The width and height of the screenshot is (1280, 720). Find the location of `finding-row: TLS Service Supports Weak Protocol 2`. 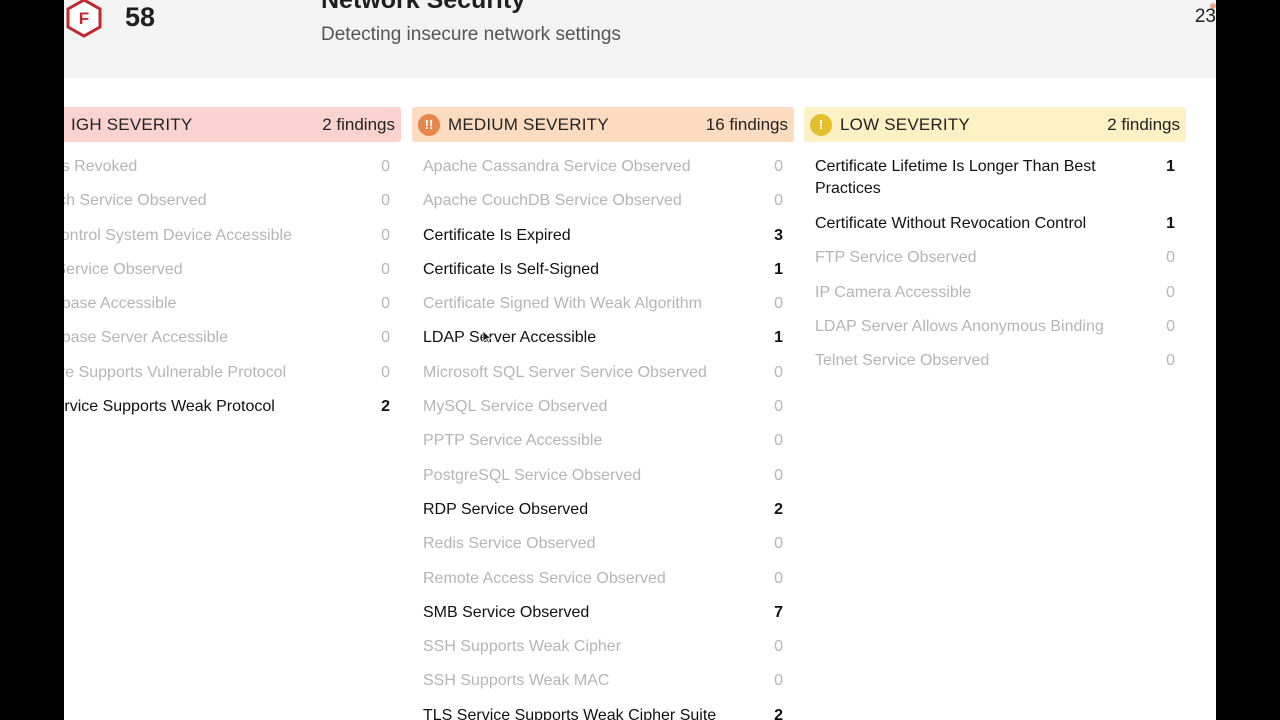

finding-row: TLS Service Supports Weak Protocol 2 is located at coordinates (232, 407).